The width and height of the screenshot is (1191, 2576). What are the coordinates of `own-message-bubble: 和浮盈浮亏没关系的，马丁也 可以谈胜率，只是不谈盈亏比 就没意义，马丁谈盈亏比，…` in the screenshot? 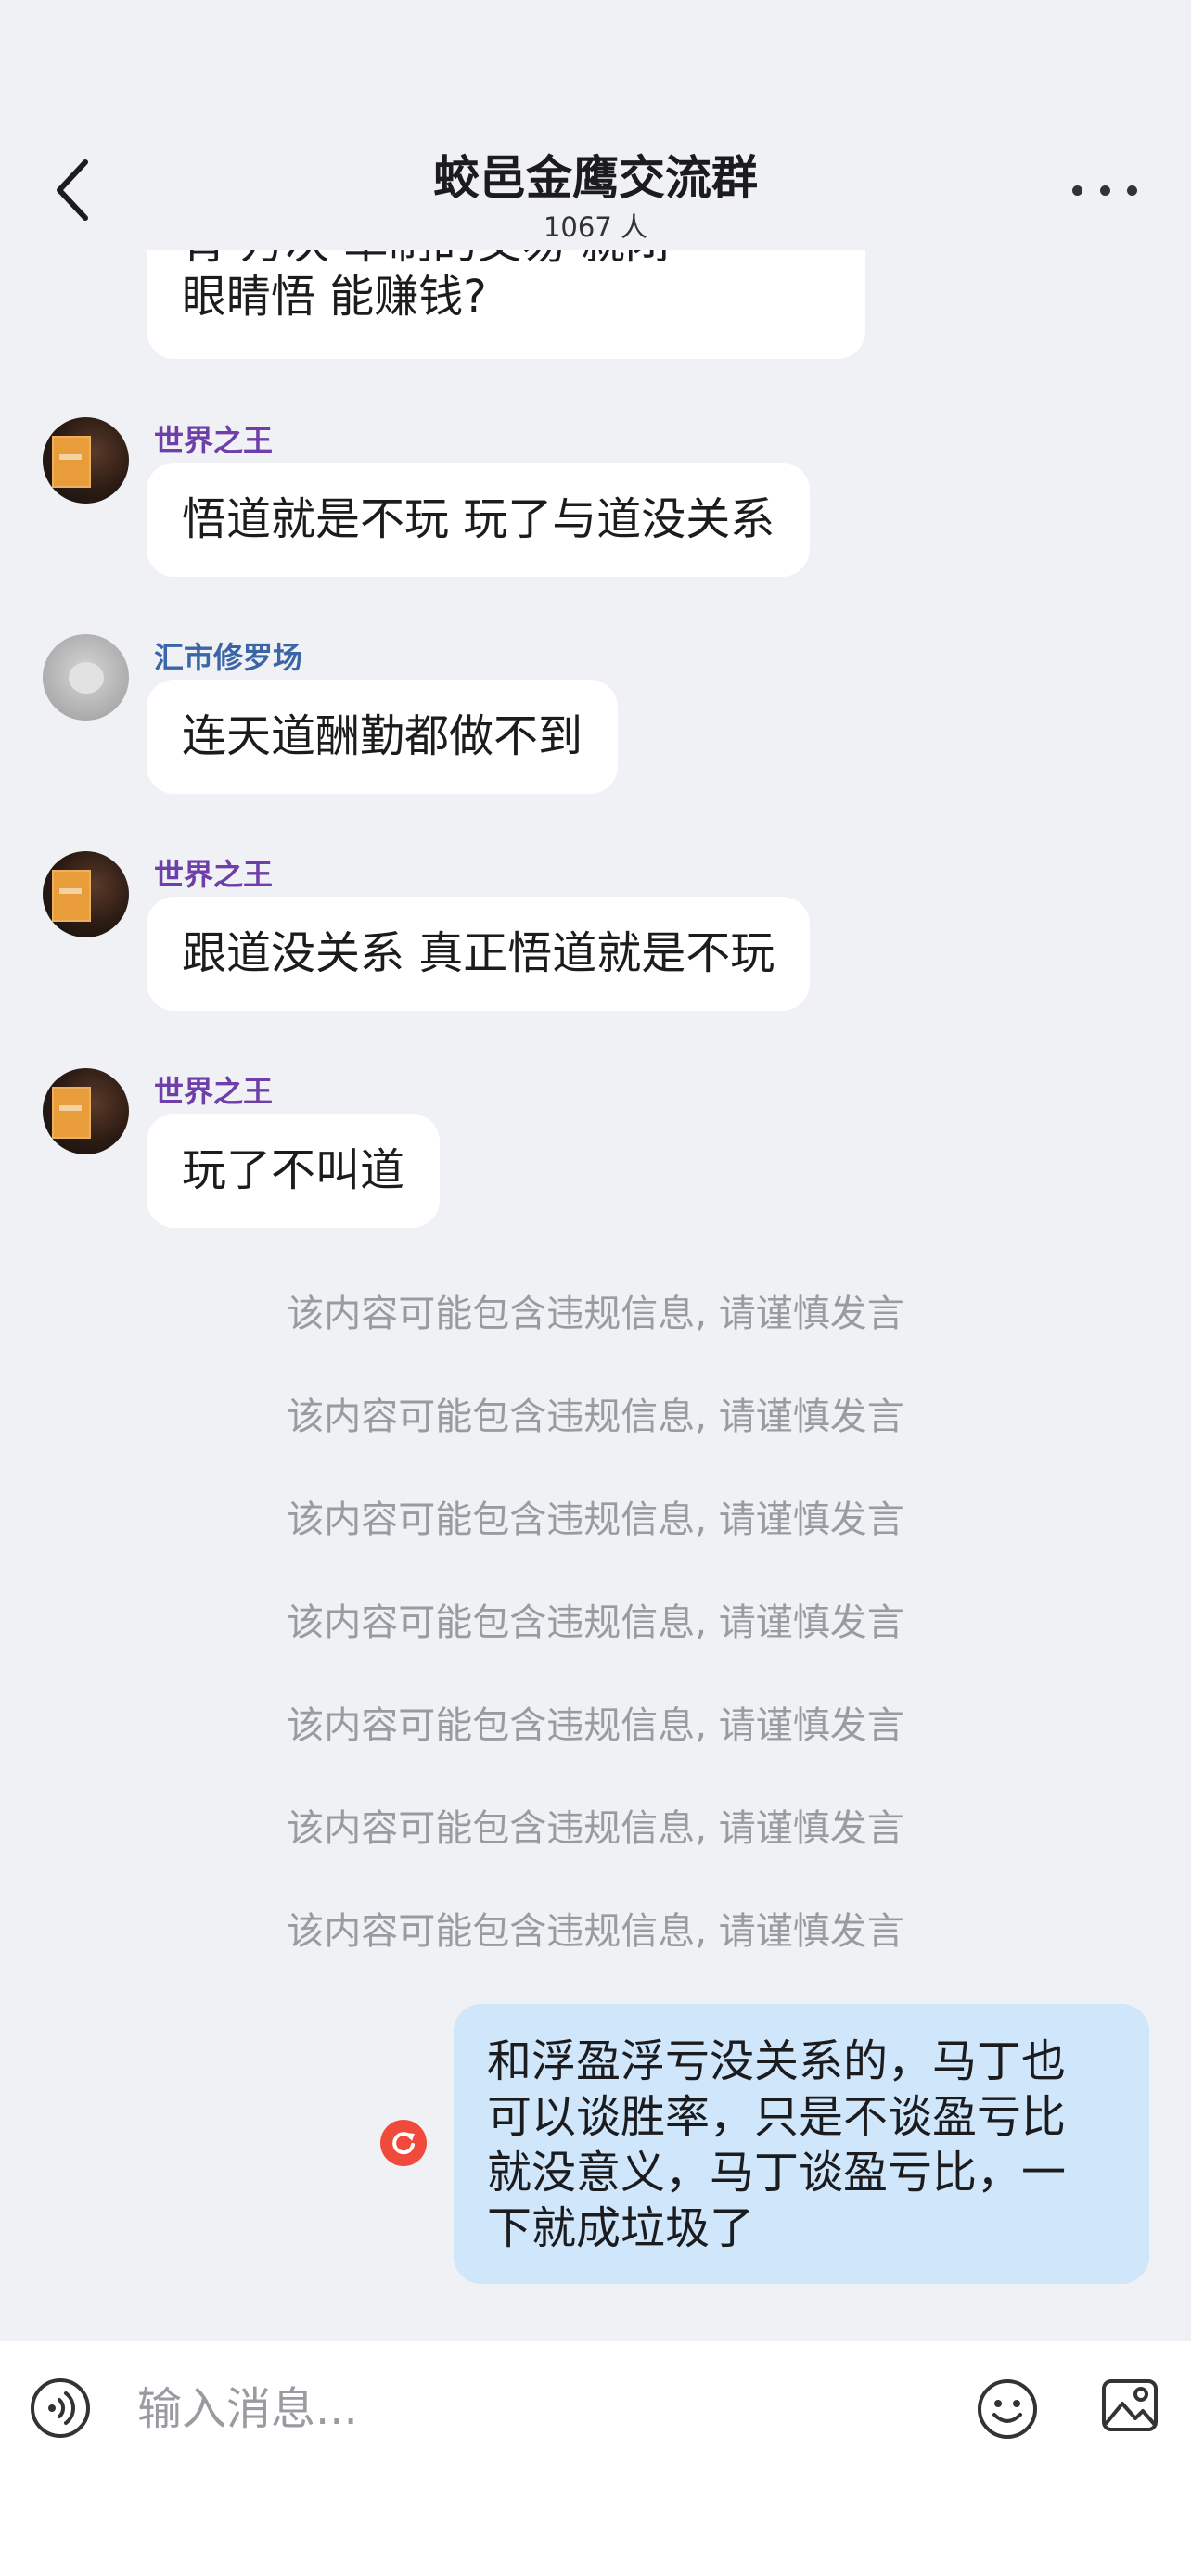 It's located at (801, 2144).